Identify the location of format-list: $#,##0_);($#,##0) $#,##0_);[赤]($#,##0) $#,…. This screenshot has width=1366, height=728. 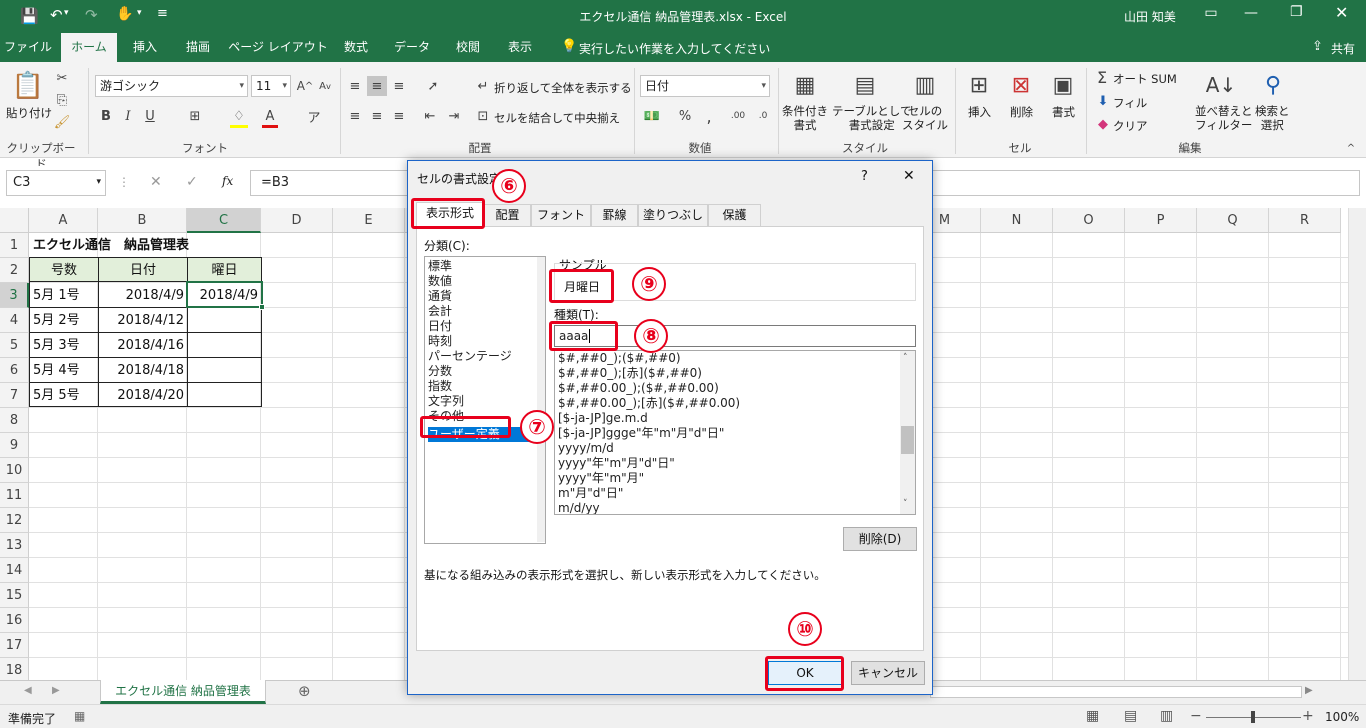
(735, 432).